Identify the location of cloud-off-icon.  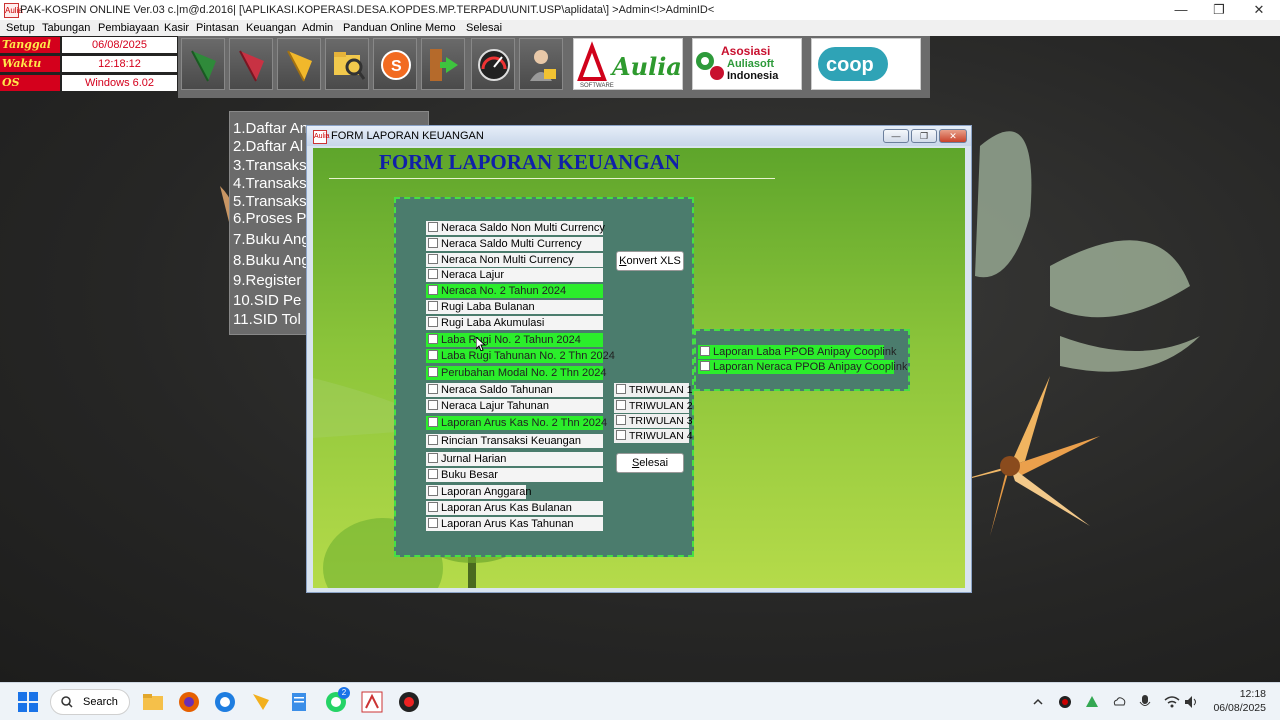
(1119, 702).